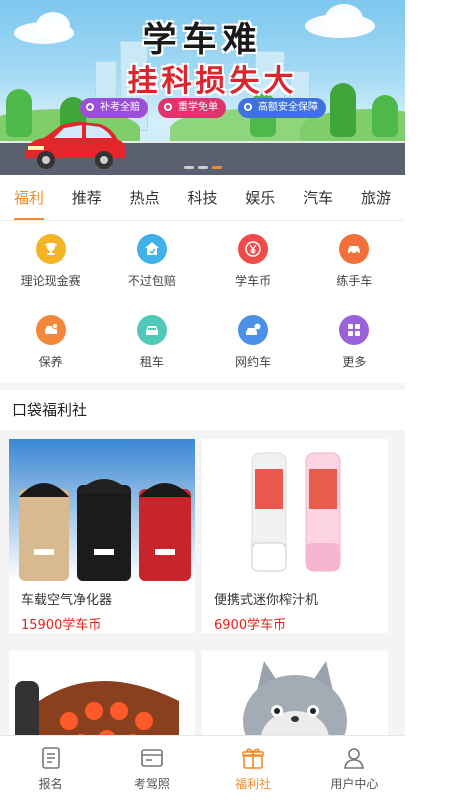  Describe the element at coordinates (151, 281) in the screenshot. I see `service-label: 不过包赔` at that location.